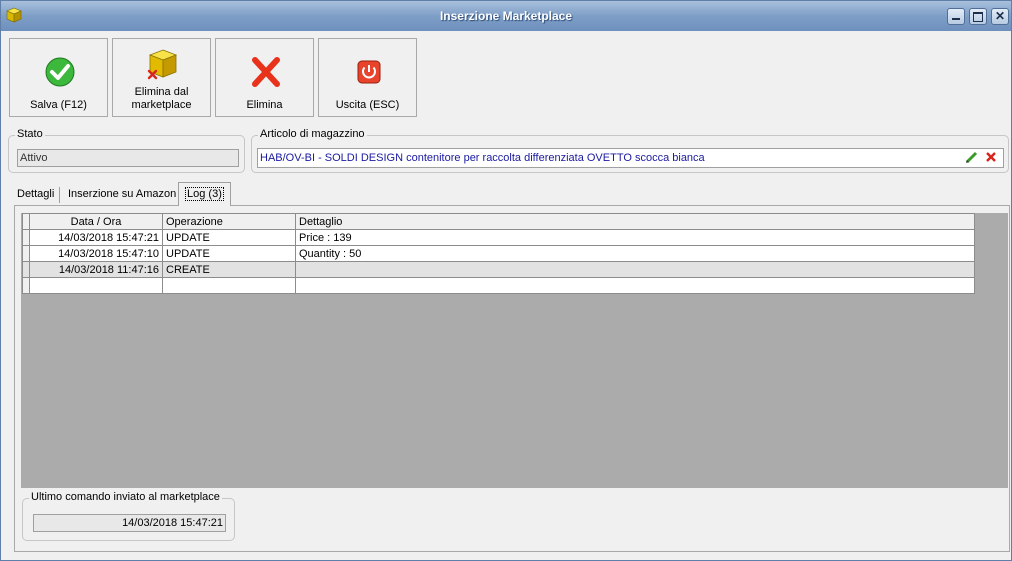  I want to click on column-header-operation: Operazione, so click(229, 221).